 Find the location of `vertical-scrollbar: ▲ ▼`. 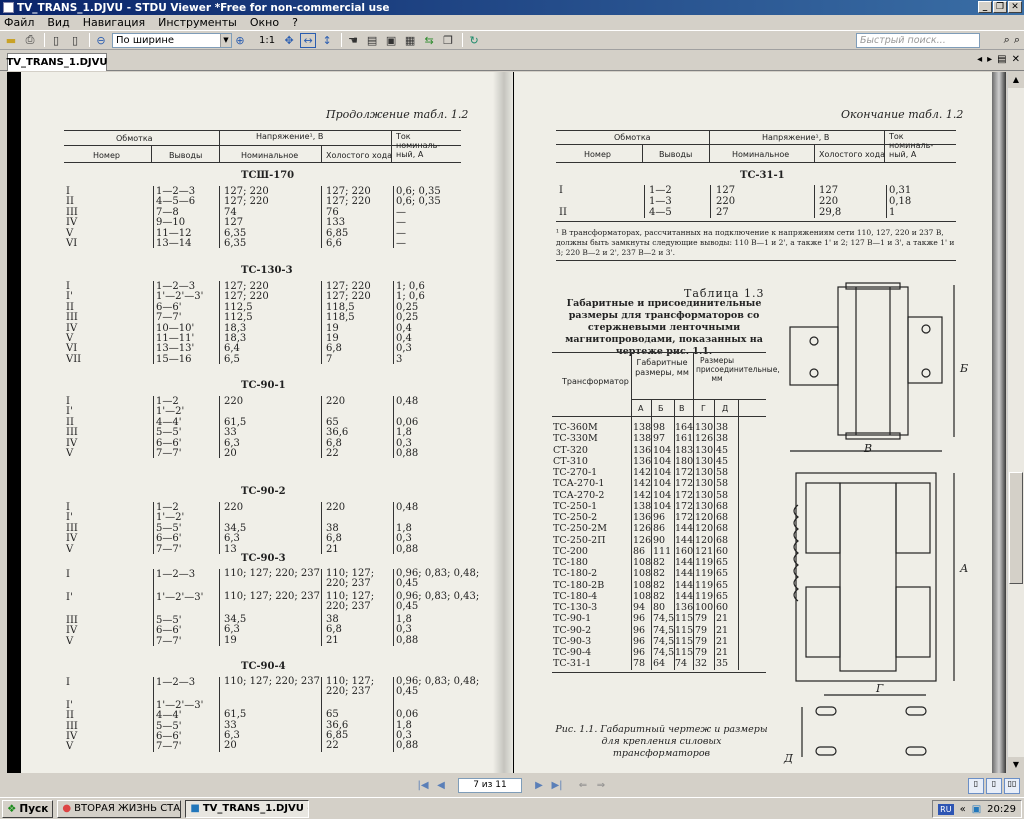

vertical-scrollbar: ▲ ▼ is located at coordinates (1015, 422).